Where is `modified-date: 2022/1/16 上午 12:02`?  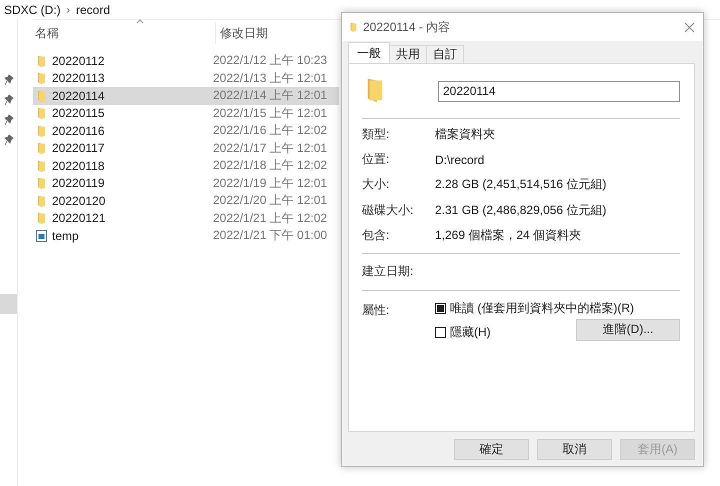 modified-date: 2022/1/16 上午 12:02 is located at coordinates (270, 131).